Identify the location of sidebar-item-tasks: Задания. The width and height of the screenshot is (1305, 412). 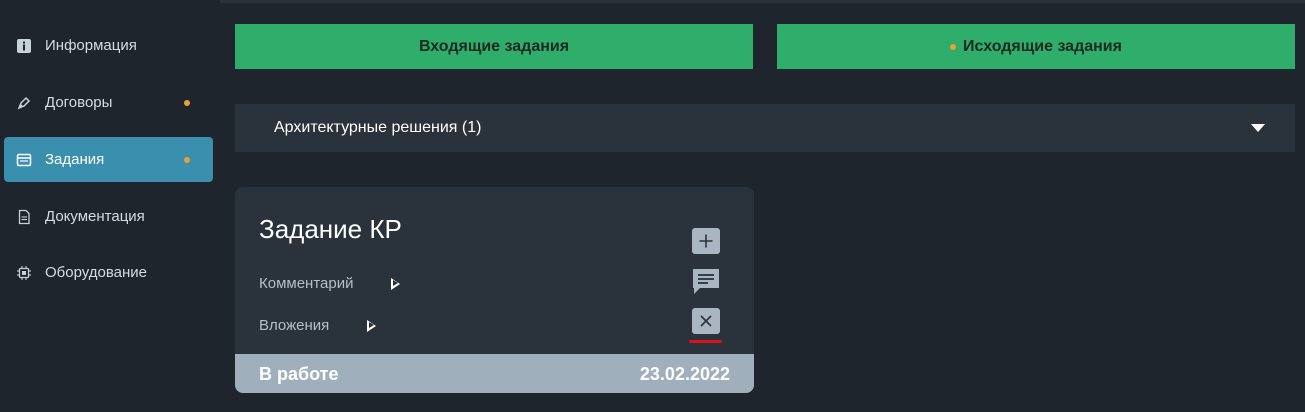
(108, 159).